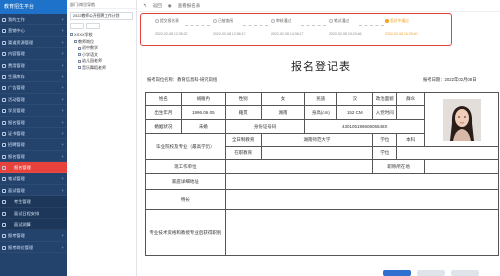 The height and width of the screenshot is (276, 500). I want to click on sidebar-item: 我的工作 +, so click(33, 20).